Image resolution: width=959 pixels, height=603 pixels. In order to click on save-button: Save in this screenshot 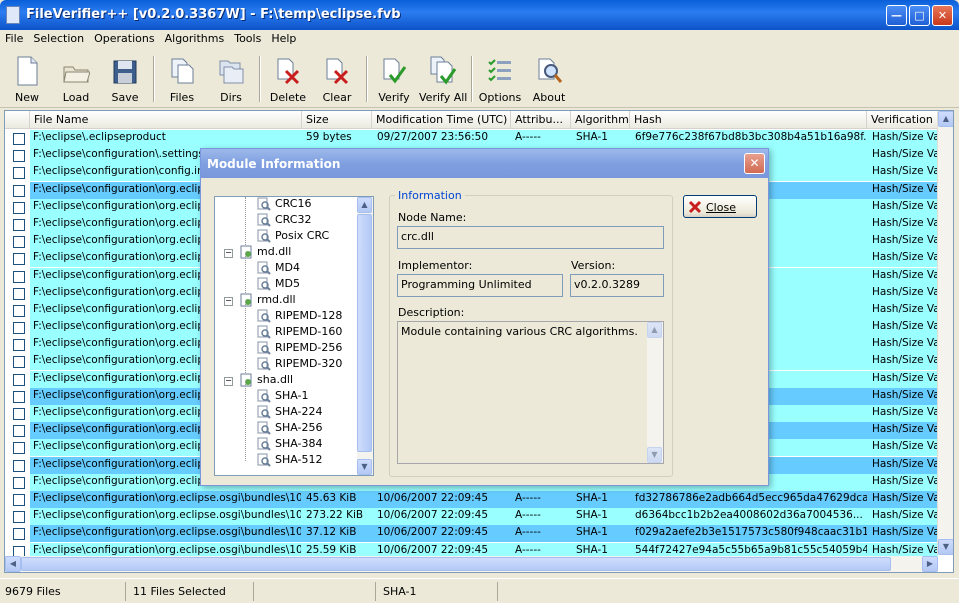, I will do `click(125, 79)`.